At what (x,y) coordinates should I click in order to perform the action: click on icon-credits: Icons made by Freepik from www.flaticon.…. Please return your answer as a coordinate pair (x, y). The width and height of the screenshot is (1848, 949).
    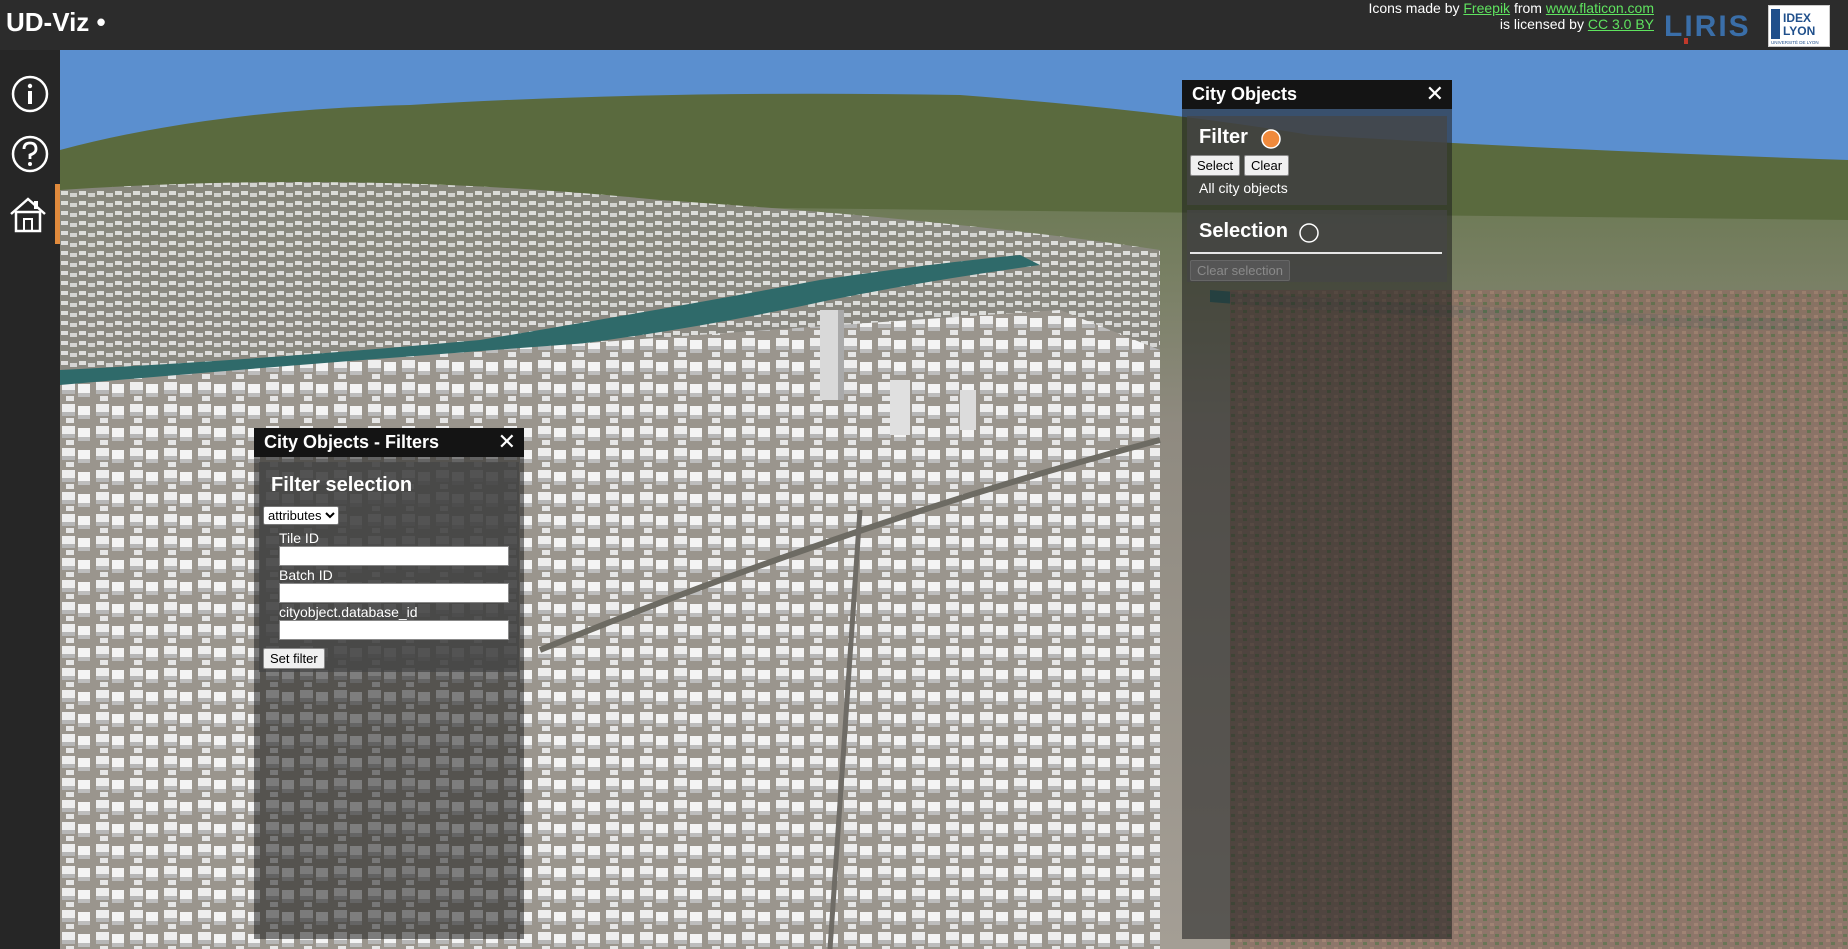
    Looking at the image, I should click on (1511, 16).